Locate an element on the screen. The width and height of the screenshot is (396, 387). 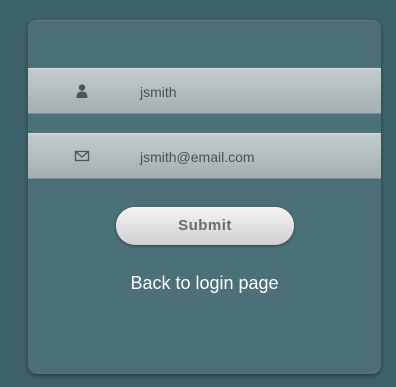
email-value: jsmith@email.com is located at coordinates (197, 157).